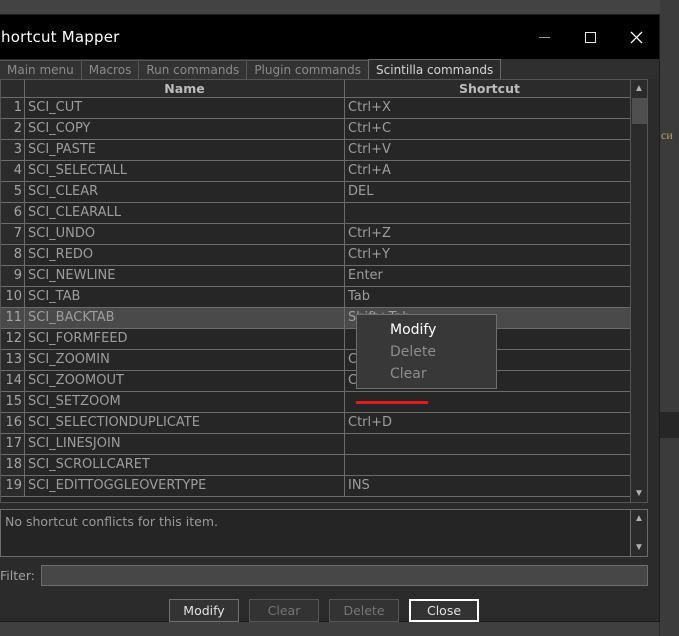 The image size is (679, 636). What do you see at coordinates (185, 297) in the screenshot?
I see `row-command-name: SCI_TAB` at bounding box center [185, 297].